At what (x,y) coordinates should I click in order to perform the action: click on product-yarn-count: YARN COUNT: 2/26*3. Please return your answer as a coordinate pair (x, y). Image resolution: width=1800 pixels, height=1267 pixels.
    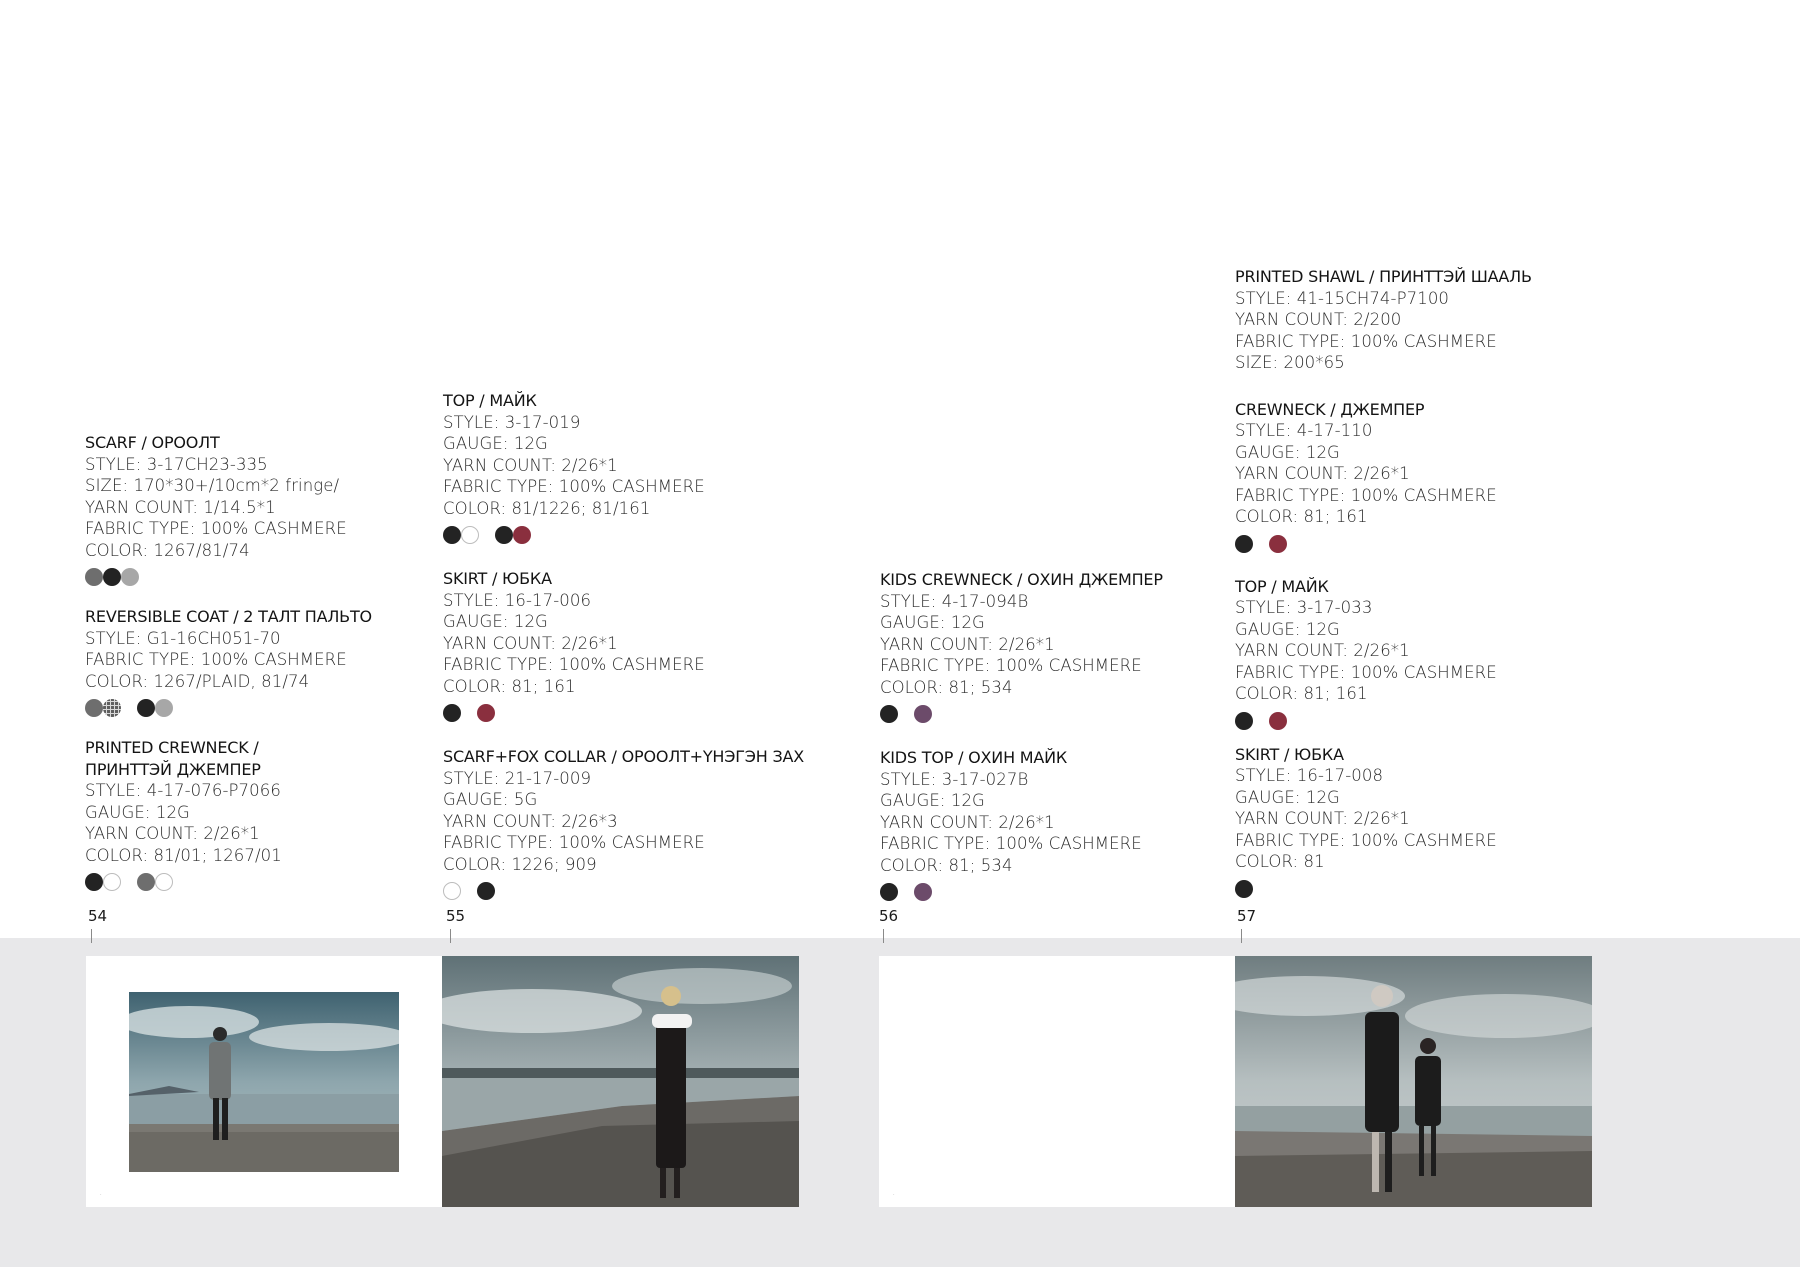
    Looking at the image, I should click on (530, 821).